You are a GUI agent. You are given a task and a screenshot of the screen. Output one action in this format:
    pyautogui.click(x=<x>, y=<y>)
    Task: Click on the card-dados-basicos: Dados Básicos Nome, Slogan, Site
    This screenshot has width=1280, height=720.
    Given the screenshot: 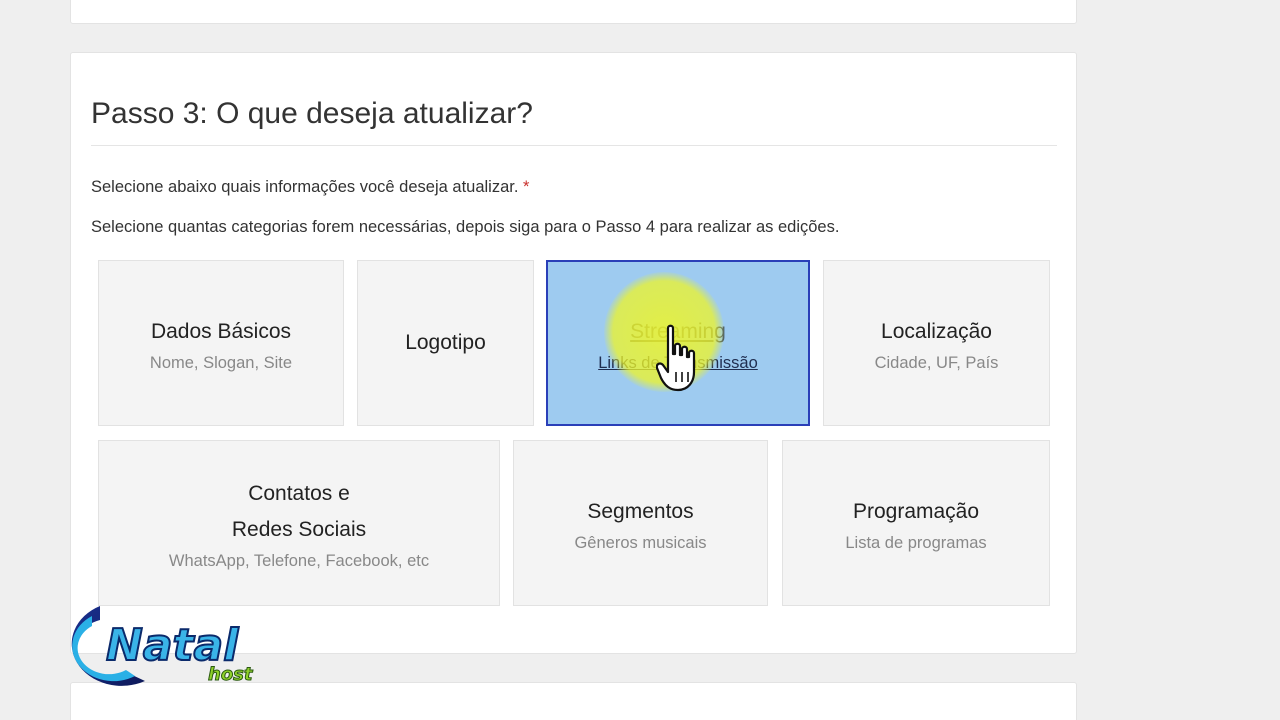 What is the action you would take?
    pyautogui.click(x=221, y=343)
    